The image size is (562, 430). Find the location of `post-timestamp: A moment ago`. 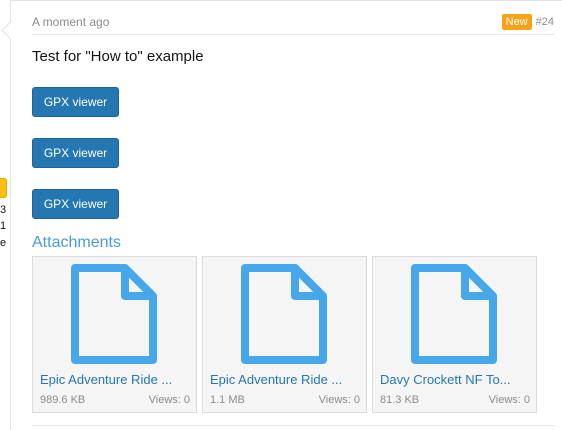

post-timestamp: A moment ago is located at coordinates (70, 22).